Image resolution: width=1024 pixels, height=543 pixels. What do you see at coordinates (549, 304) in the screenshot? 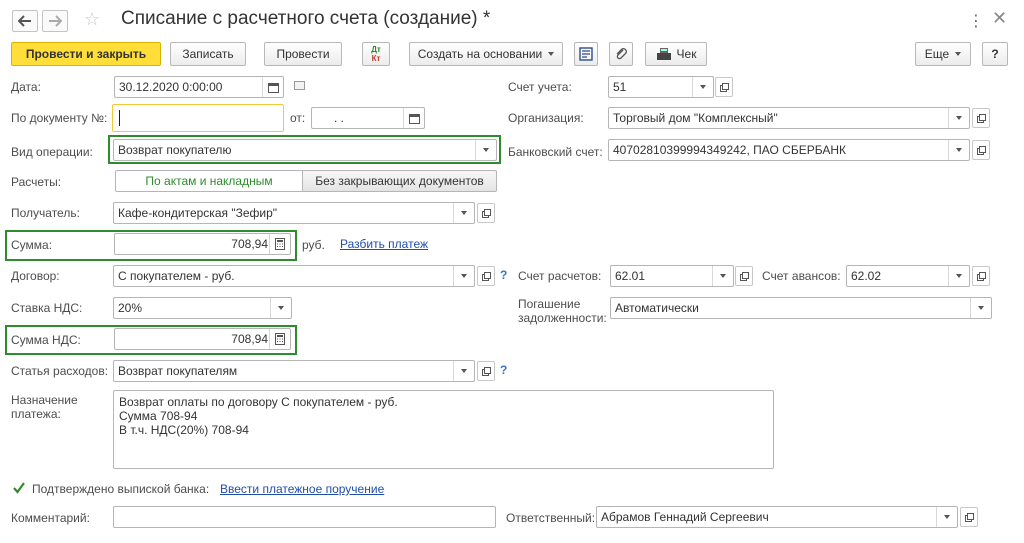
I see `debt-label-line1: Погашение` at bounding box center [549, 304].